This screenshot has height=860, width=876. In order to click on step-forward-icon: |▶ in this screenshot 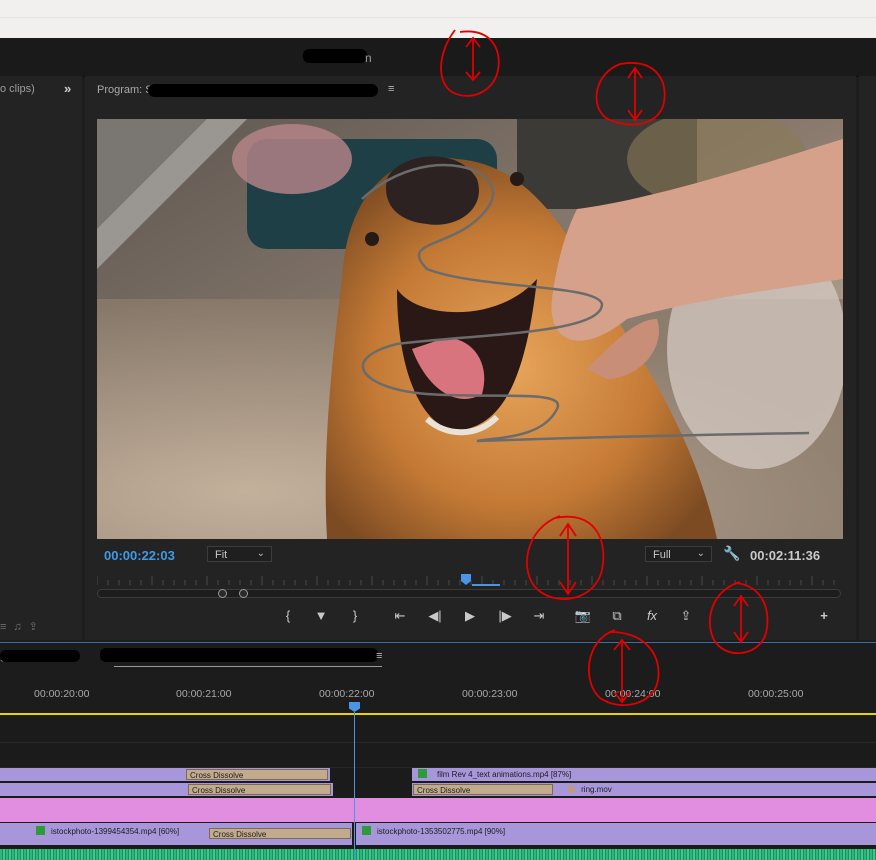, I will do `click(505, 616)`.